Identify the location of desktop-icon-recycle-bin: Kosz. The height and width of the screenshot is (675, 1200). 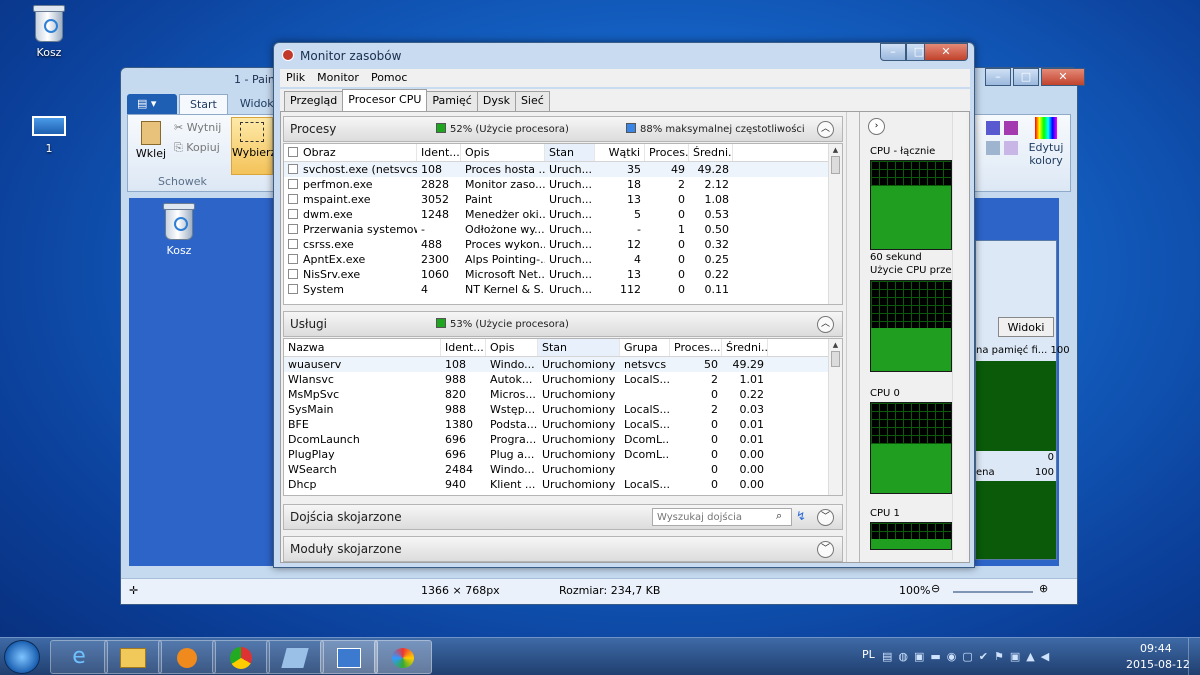
(49, 32).